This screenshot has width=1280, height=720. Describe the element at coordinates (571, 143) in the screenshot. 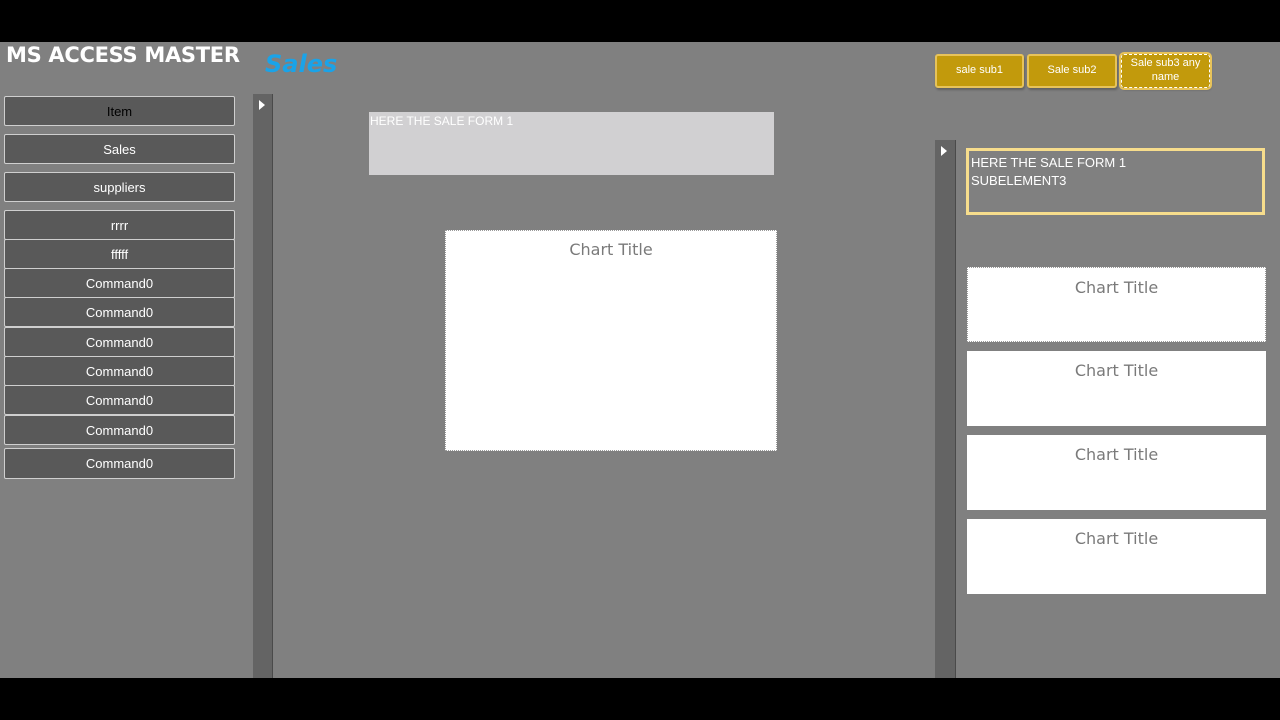

I see `sale-form-subform: HERE THE SALE FORM 1` at that location.